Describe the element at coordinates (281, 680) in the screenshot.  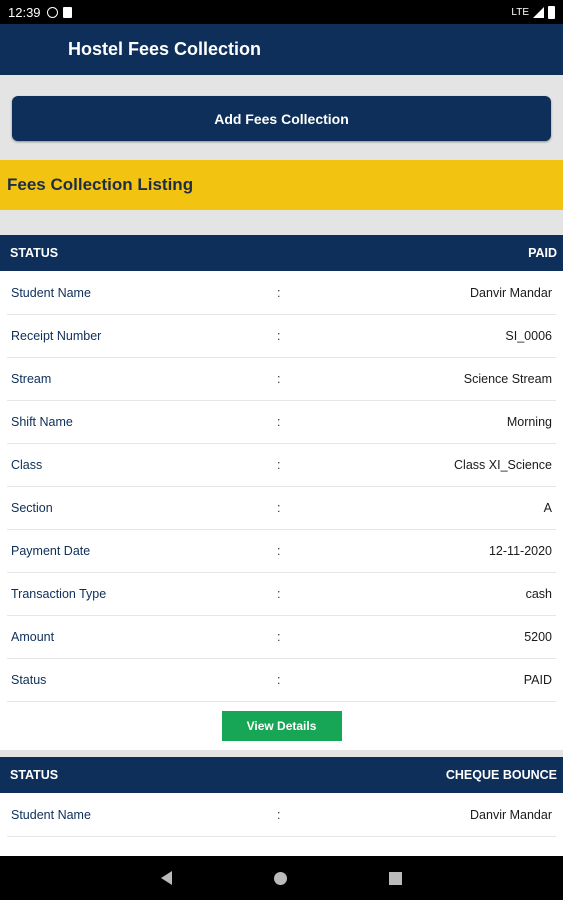
I see `field-row-status: Status : PAID` at that location.